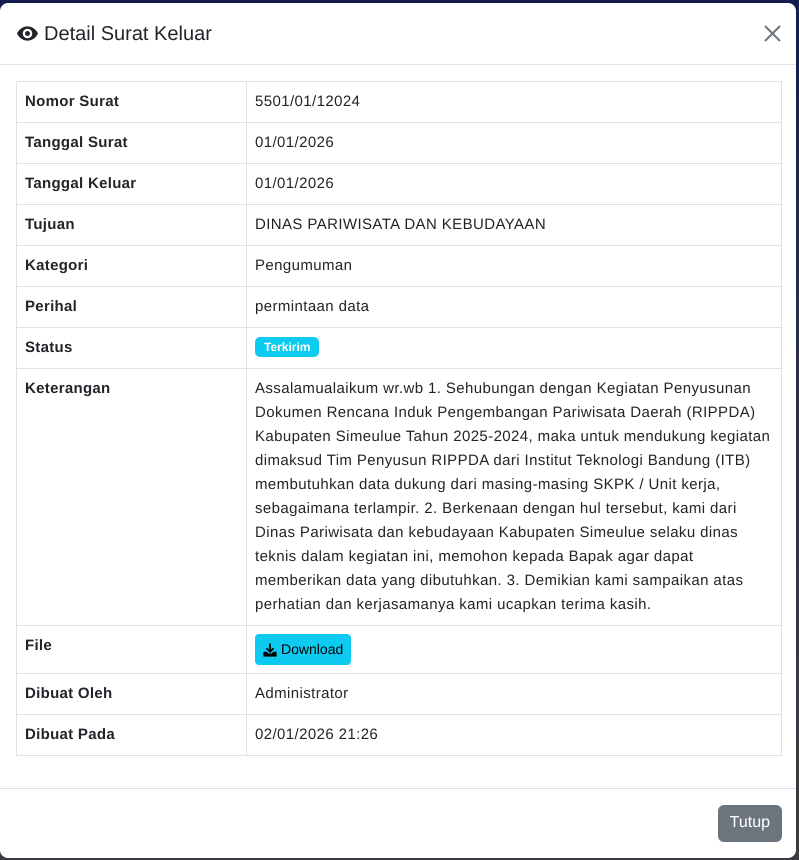 The height and width of the screenshot is (860, 799). What do you see at coordinates (131, 307) in the screenshot?
I see `field-label: Perihal` at bounding box center [131, 307].